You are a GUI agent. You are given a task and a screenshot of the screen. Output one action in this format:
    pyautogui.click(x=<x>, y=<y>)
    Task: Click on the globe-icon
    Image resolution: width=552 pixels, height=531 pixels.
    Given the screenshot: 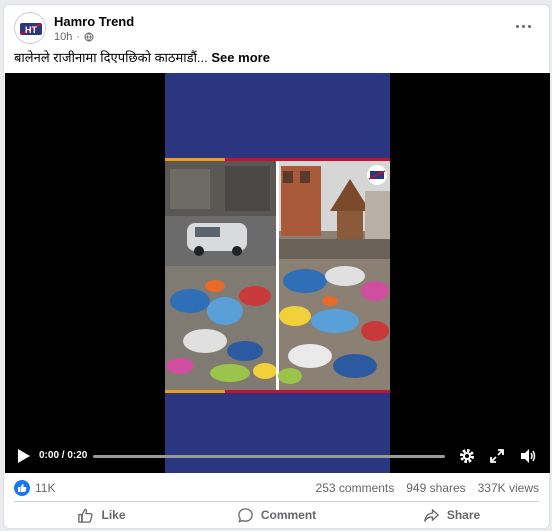 What is the action you would take?
    pyautogui.click(x=89, y=37)
    